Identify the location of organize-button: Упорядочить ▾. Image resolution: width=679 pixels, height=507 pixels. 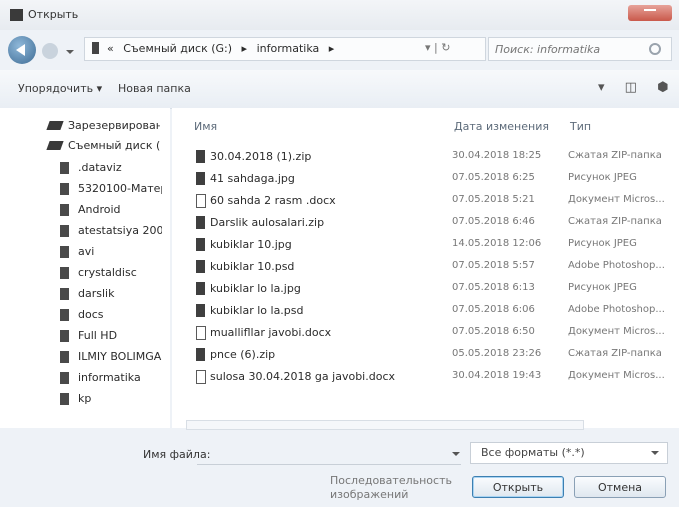
(60, 88).